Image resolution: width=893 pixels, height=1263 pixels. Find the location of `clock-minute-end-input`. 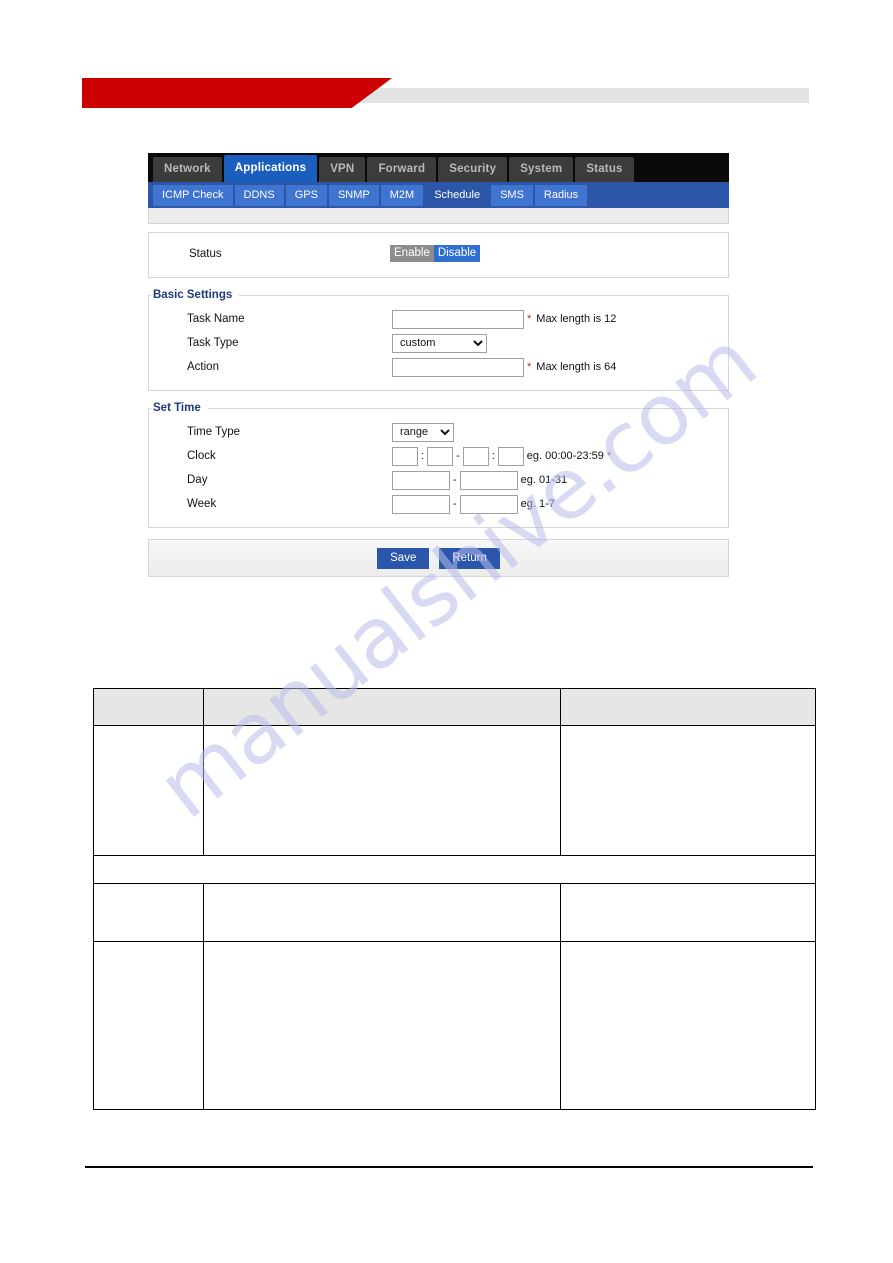

clock-minute-end-input is located at coordinates (510, 456).